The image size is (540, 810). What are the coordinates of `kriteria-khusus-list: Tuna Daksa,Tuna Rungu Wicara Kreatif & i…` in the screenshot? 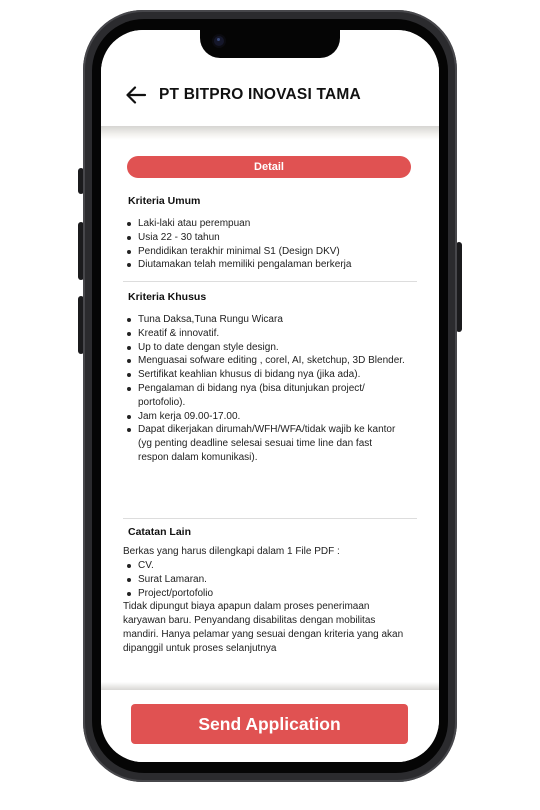 It's located at (265, 389).